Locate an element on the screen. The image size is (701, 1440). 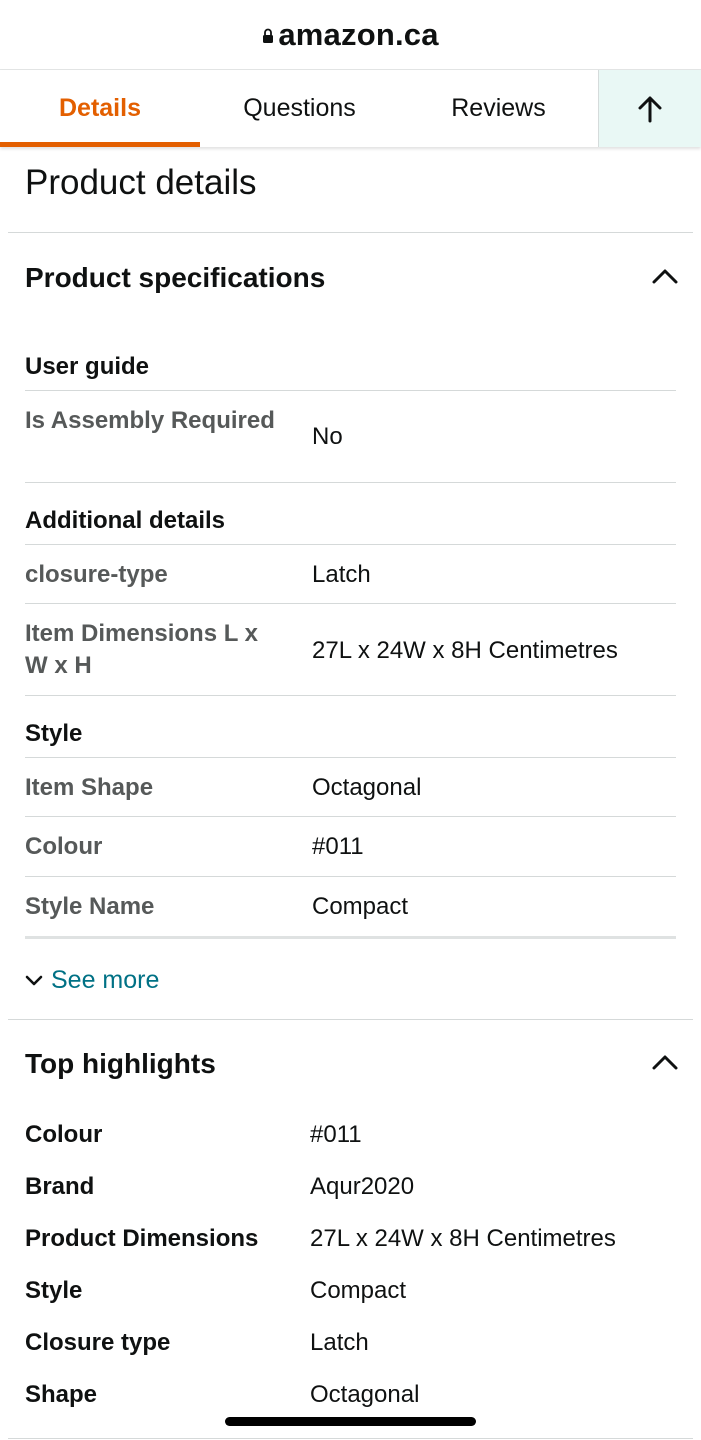
spec-group-heading: Additional details is located at coordinates (125, 520).